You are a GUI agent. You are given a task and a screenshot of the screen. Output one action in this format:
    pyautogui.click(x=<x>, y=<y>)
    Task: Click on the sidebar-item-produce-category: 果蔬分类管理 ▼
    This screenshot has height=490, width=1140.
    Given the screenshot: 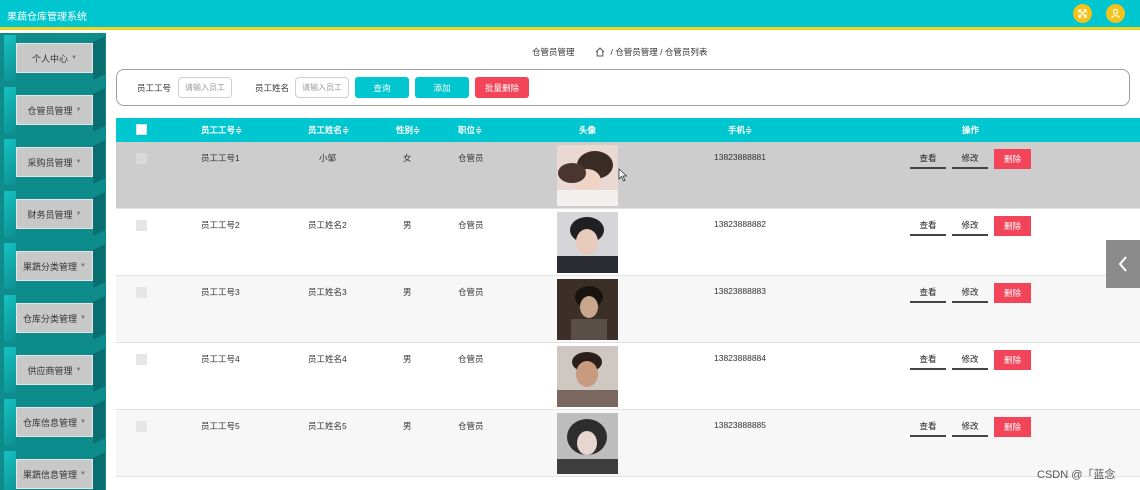 What is the action you would take?
    pyautogui.click(x=53, y=269)
    